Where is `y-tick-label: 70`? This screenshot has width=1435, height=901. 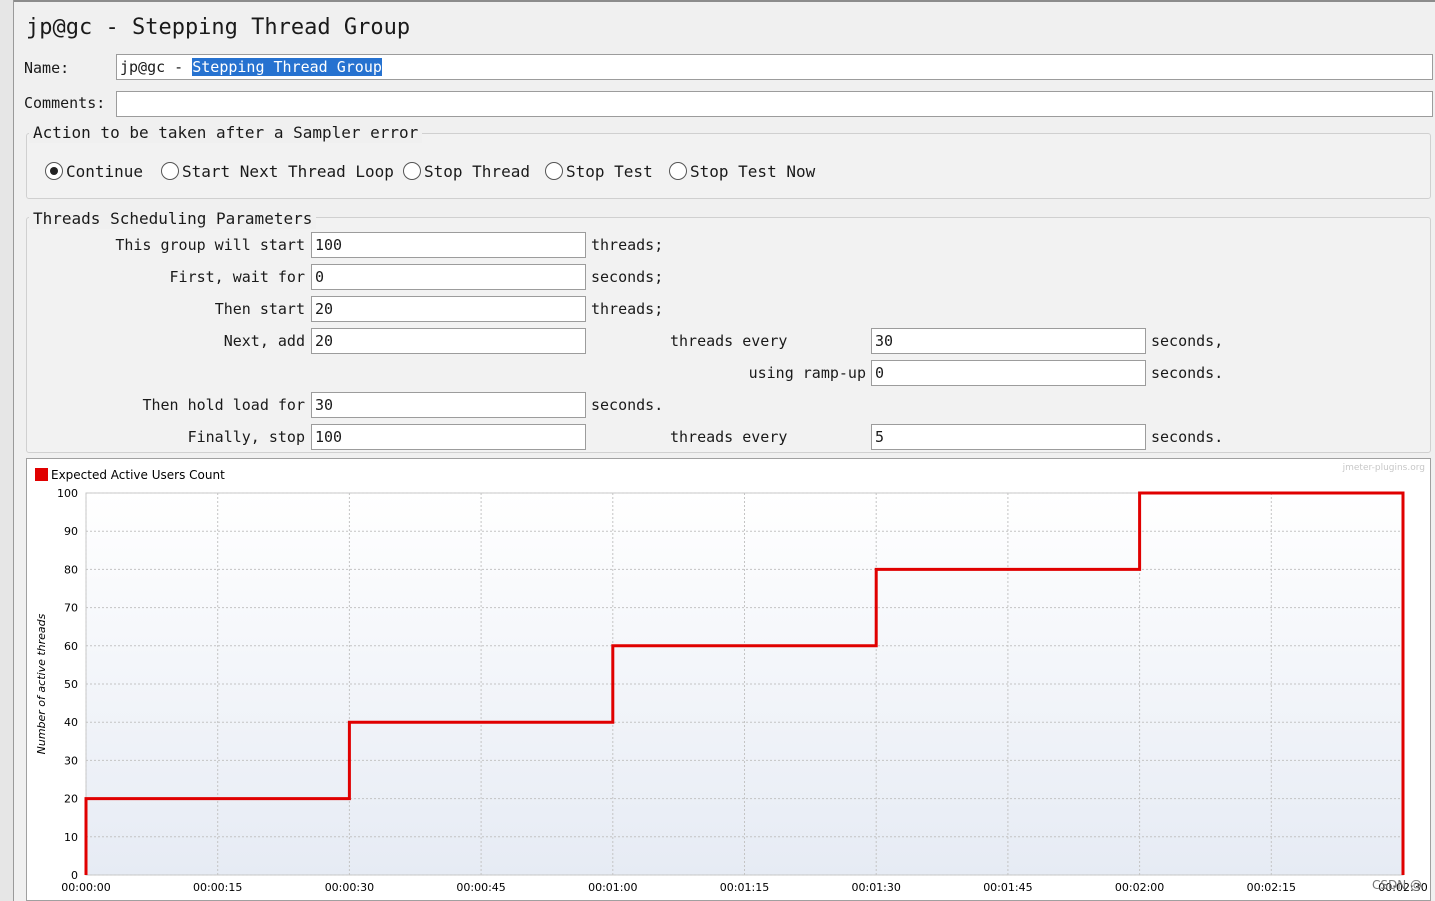 y-tick-label: 70 is located at coordinates (71, 608).